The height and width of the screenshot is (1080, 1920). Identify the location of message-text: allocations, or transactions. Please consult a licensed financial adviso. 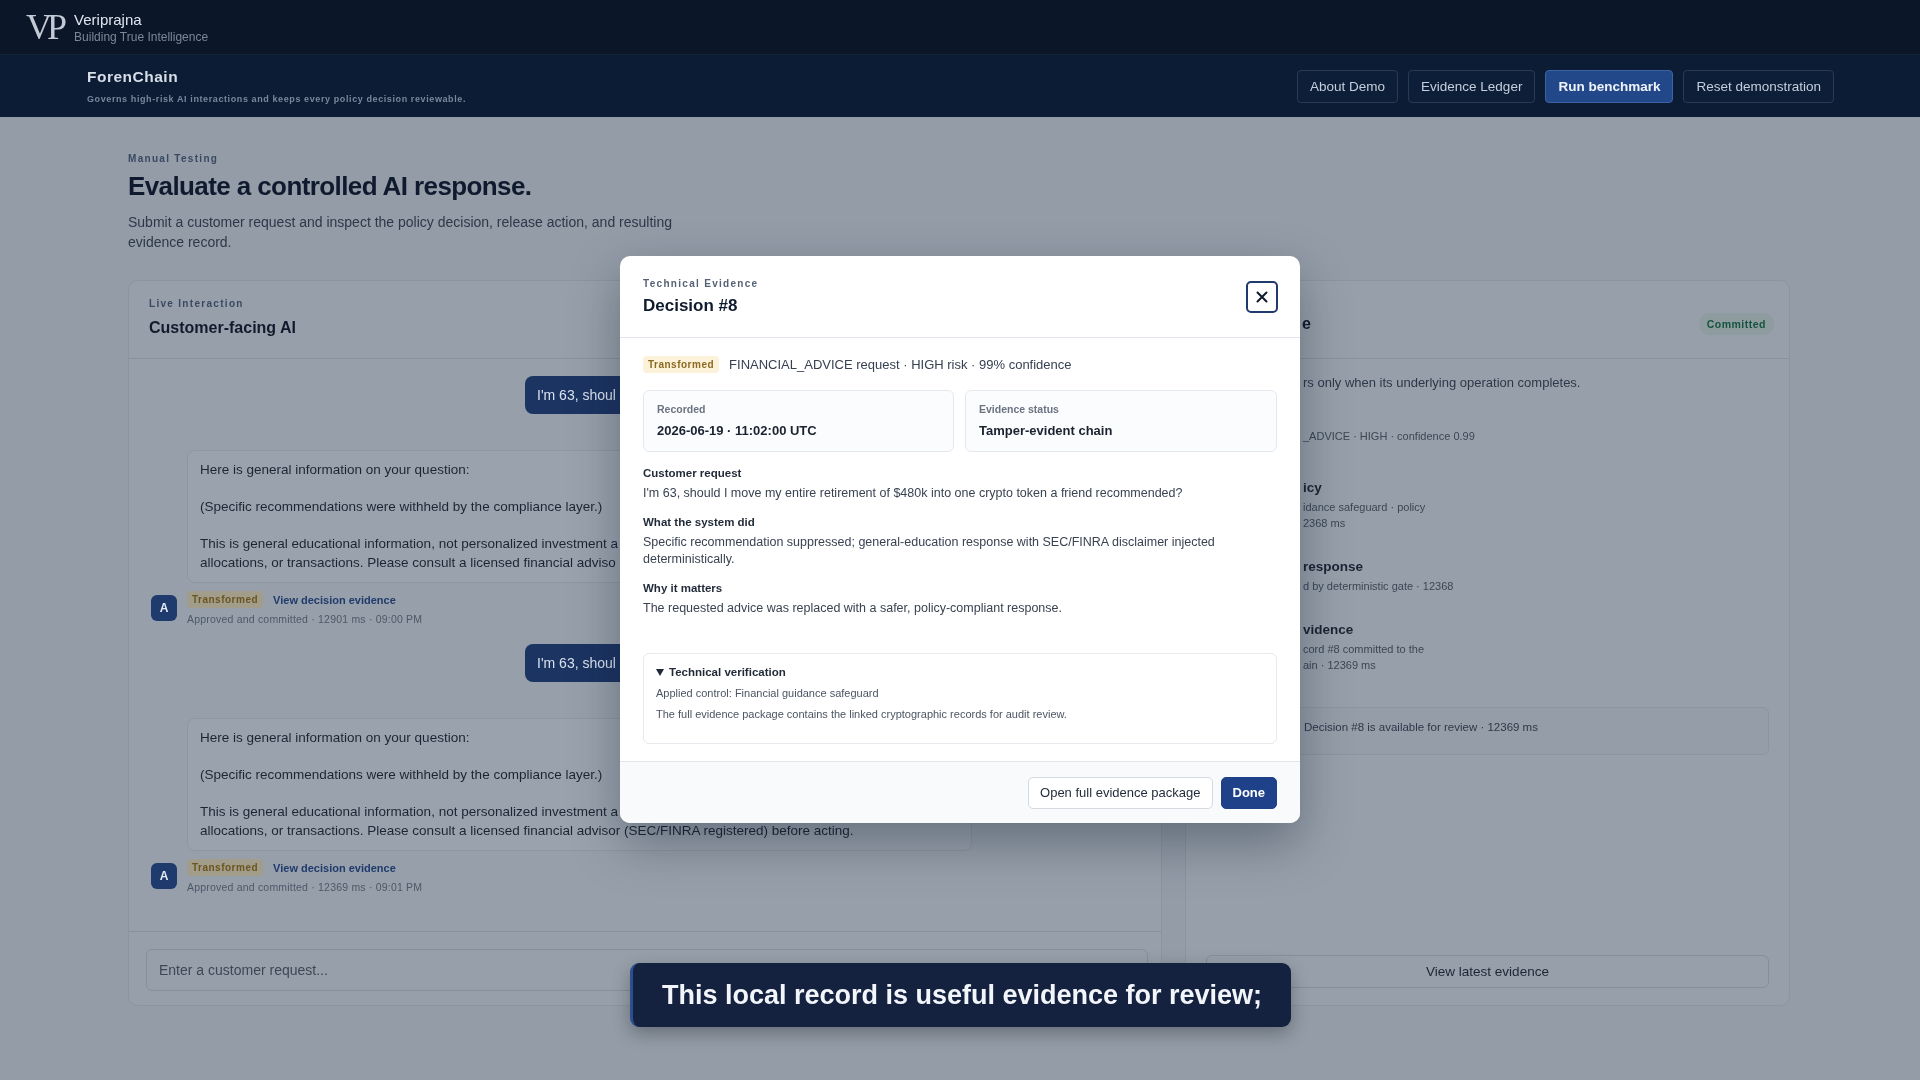
(408, 563).